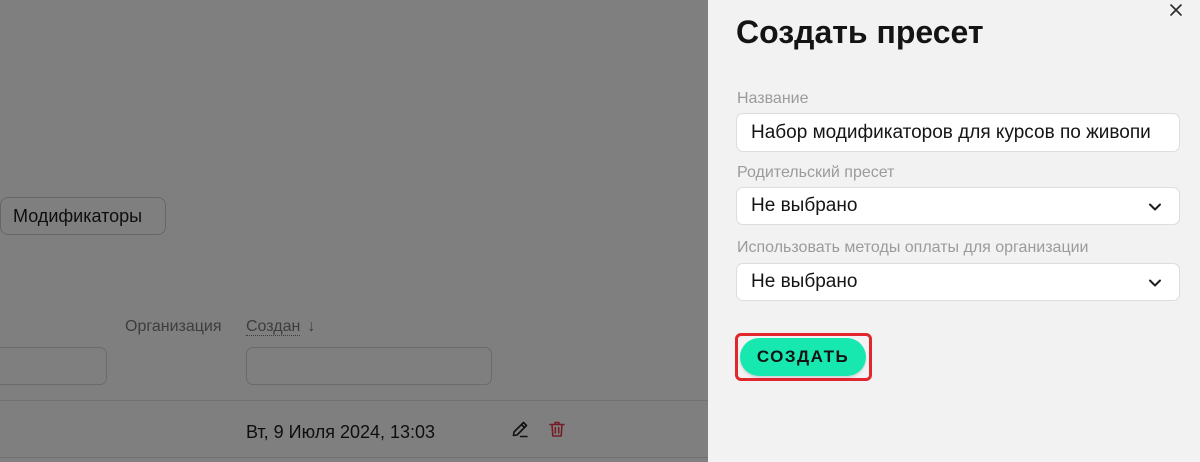 This screenshot has width=1200, height=462. I want to click on parent-preset-select: Не выбрано, so click(958, 206).